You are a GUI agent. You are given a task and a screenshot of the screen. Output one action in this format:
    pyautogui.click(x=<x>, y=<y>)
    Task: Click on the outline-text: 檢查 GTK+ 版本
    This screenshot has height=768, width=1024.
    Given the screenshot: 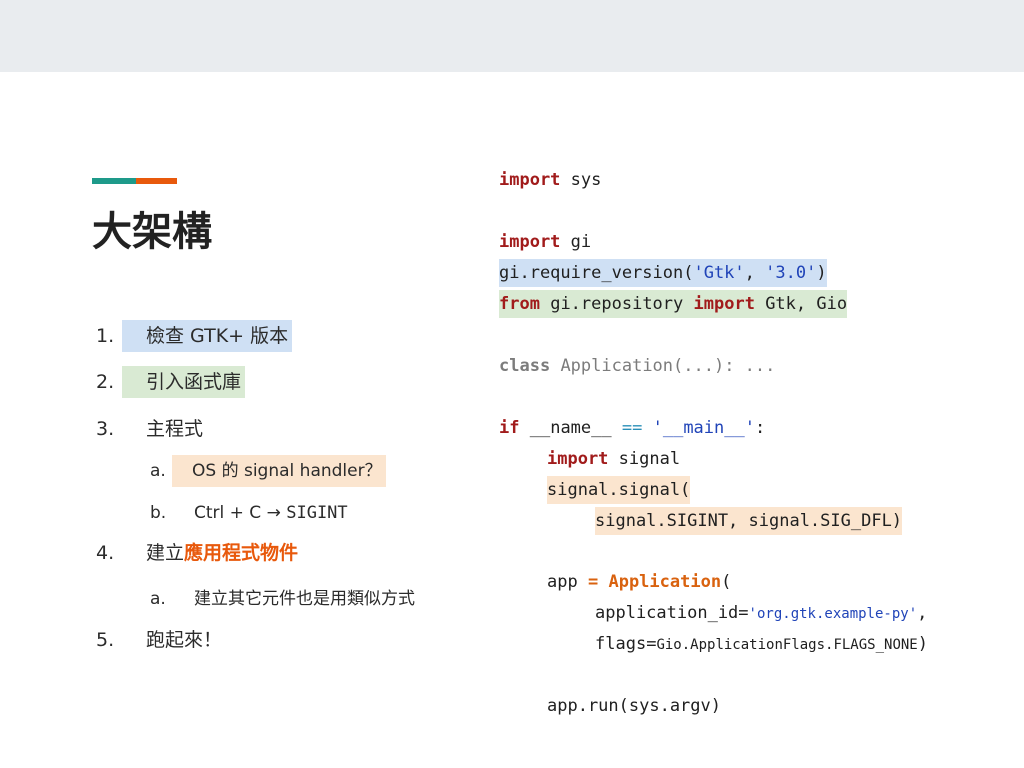 What is the action you would take?
    pyautogui.click(x=207, y=336)
    